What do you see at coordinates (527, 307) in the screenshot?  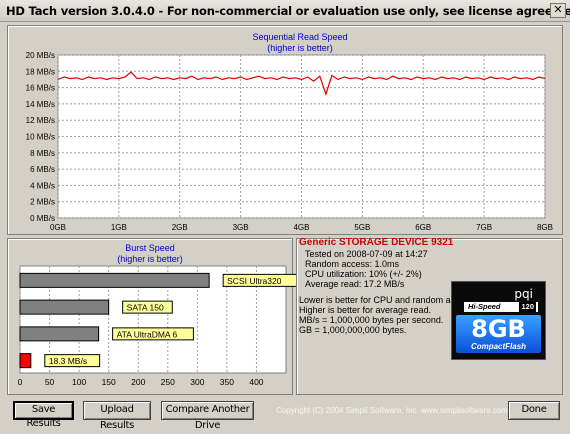 I see `card-speed: 120` at bounding box center [527, 307].